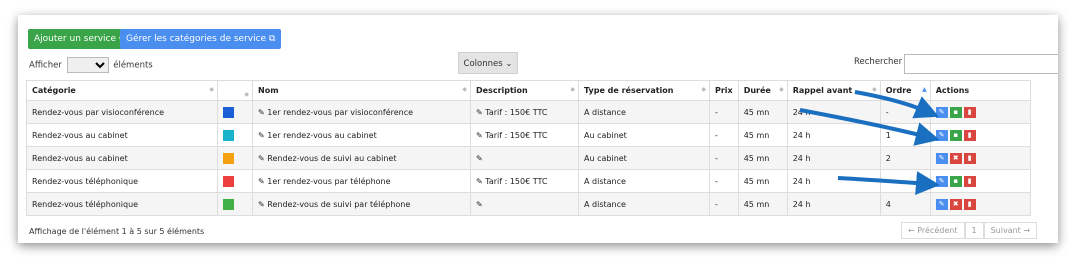 This screenshot has height=280, width=1073. Describe the element at coordinates (340, 112) in the screenshot. I see `cell-name: 1er rendez-vous par visioconférence` at that location.